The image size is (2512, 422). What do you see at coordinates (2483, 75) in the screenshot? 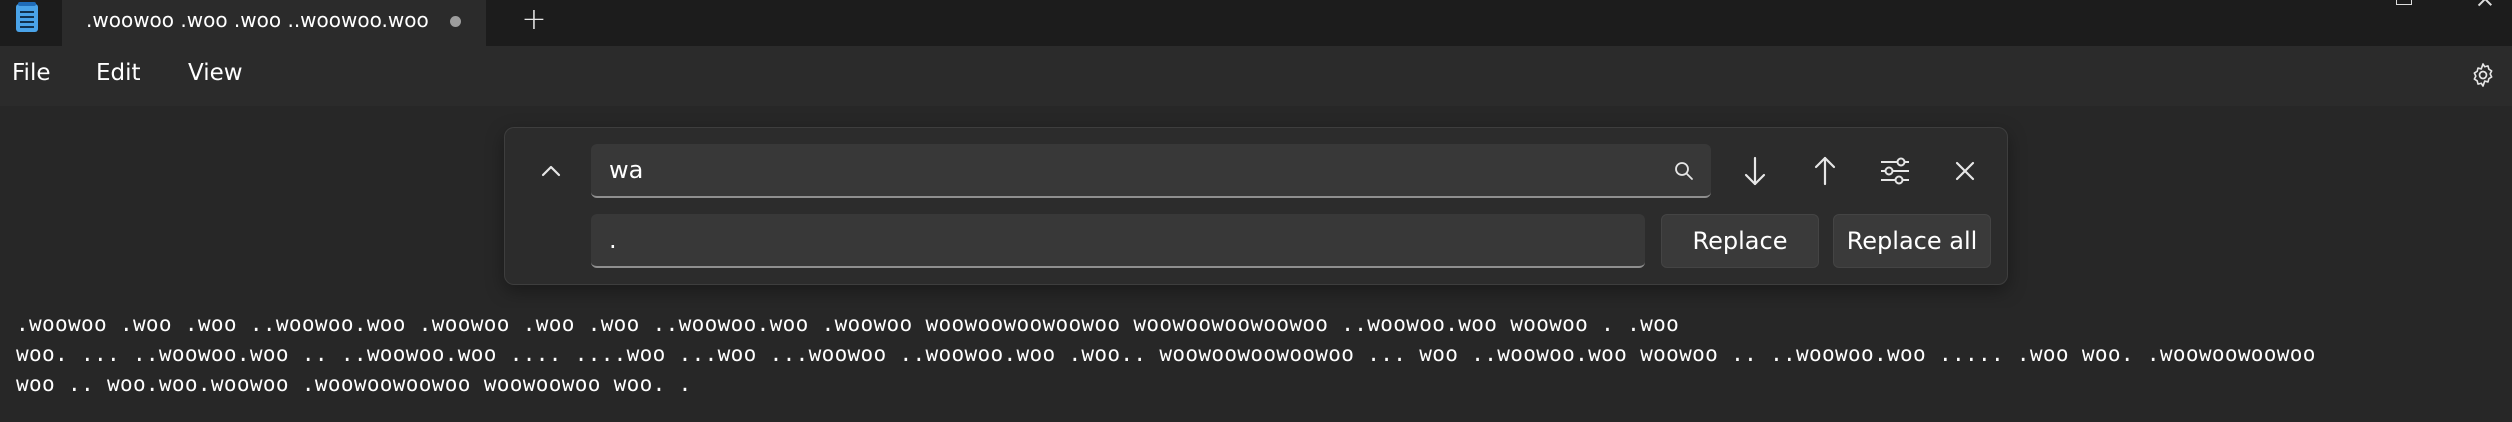
I see `gear-icon` at bounding box center [2483, 75].